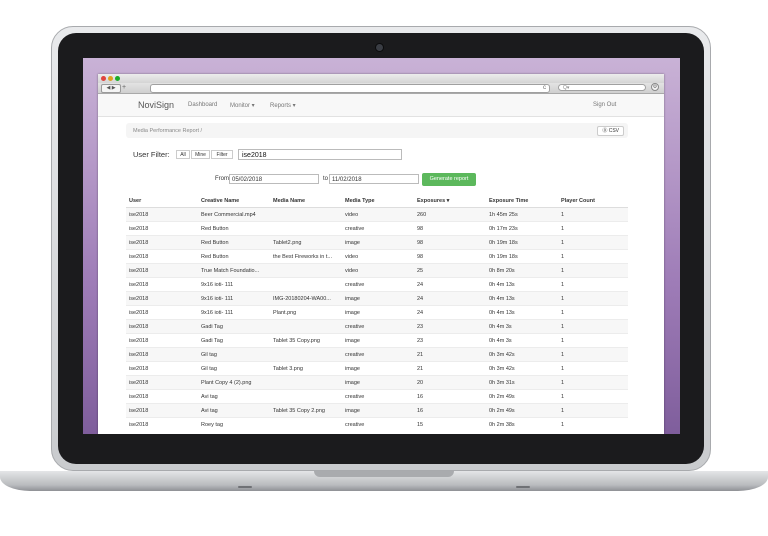 The height and width of the screenshot is (536, 768). Describe the element at coordinates (378, 201) in the screenshot. I see `column-header-media-type: Media Type` at that location.